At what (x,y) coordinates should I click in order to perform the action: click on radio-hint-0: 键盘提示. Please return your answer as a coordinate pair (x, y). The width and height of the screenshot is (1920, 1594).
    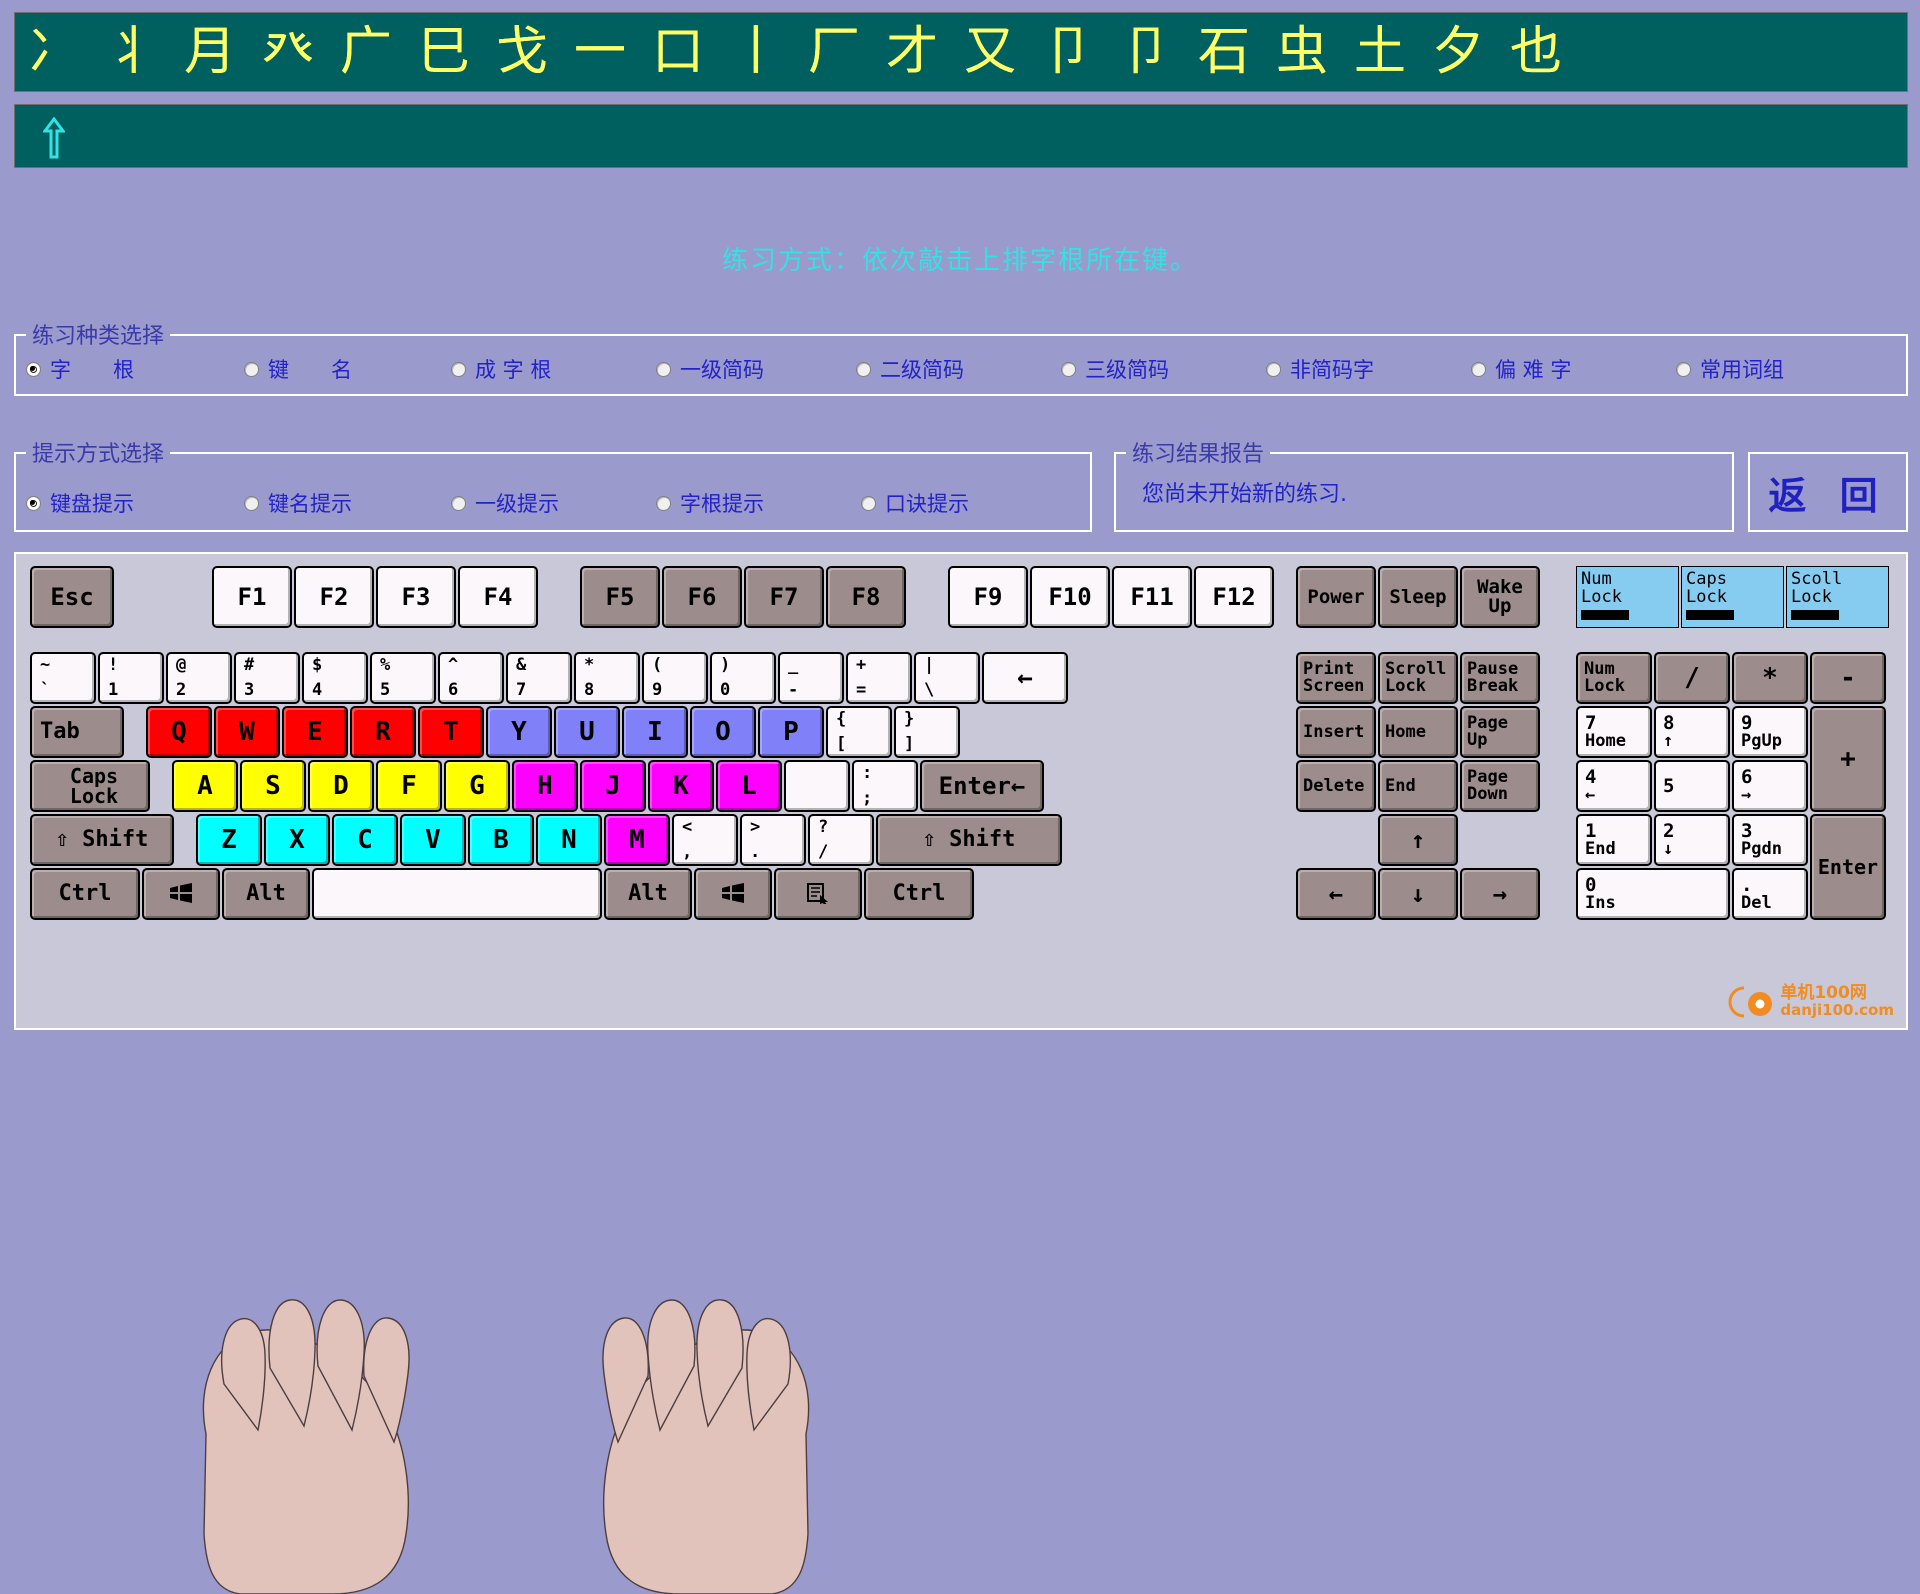
    Looking at the image, I should click on (80, 503).